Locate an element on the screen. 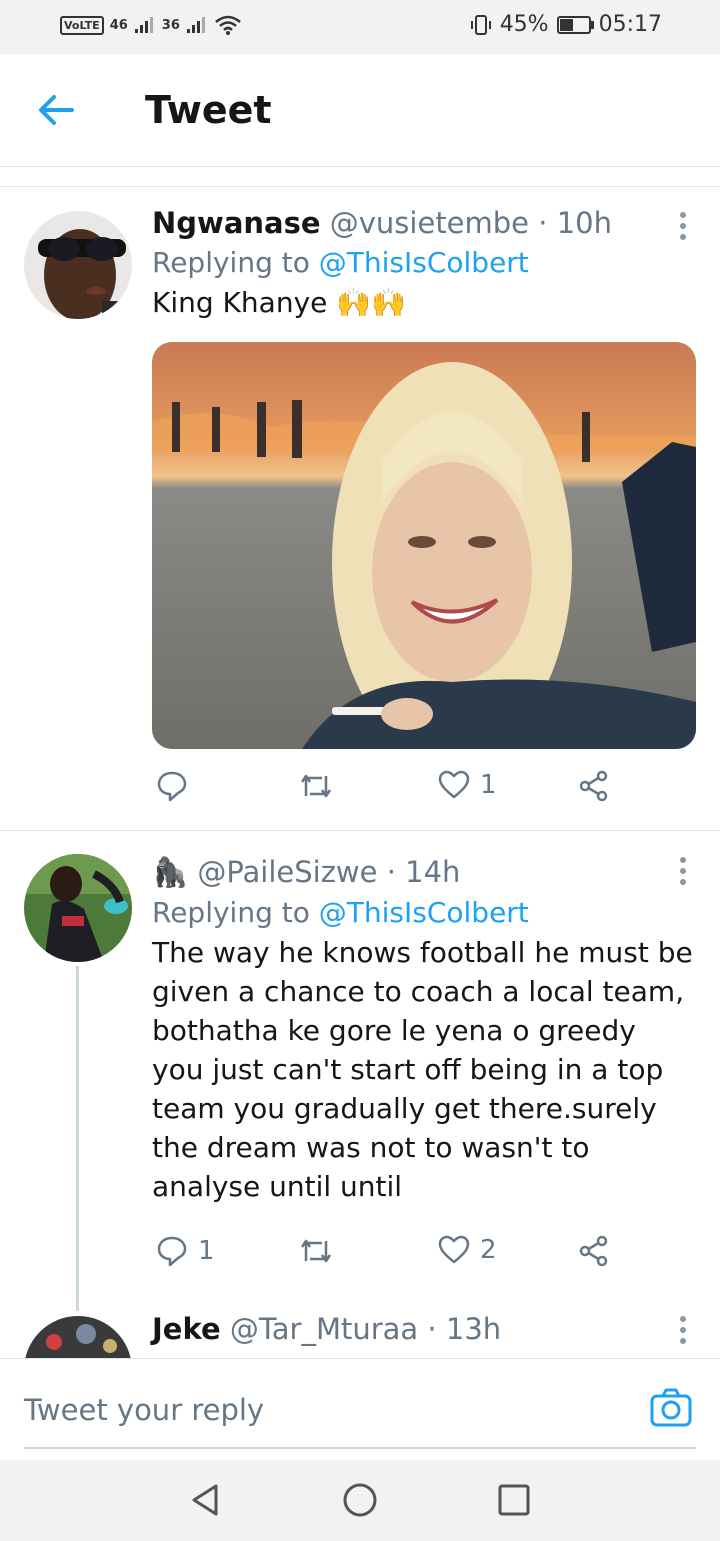 The height and width of the screenshot is (1541, 720). tweet-header: 🦍 @PaileSizwe · 14h is located at coordinates (424, 872).